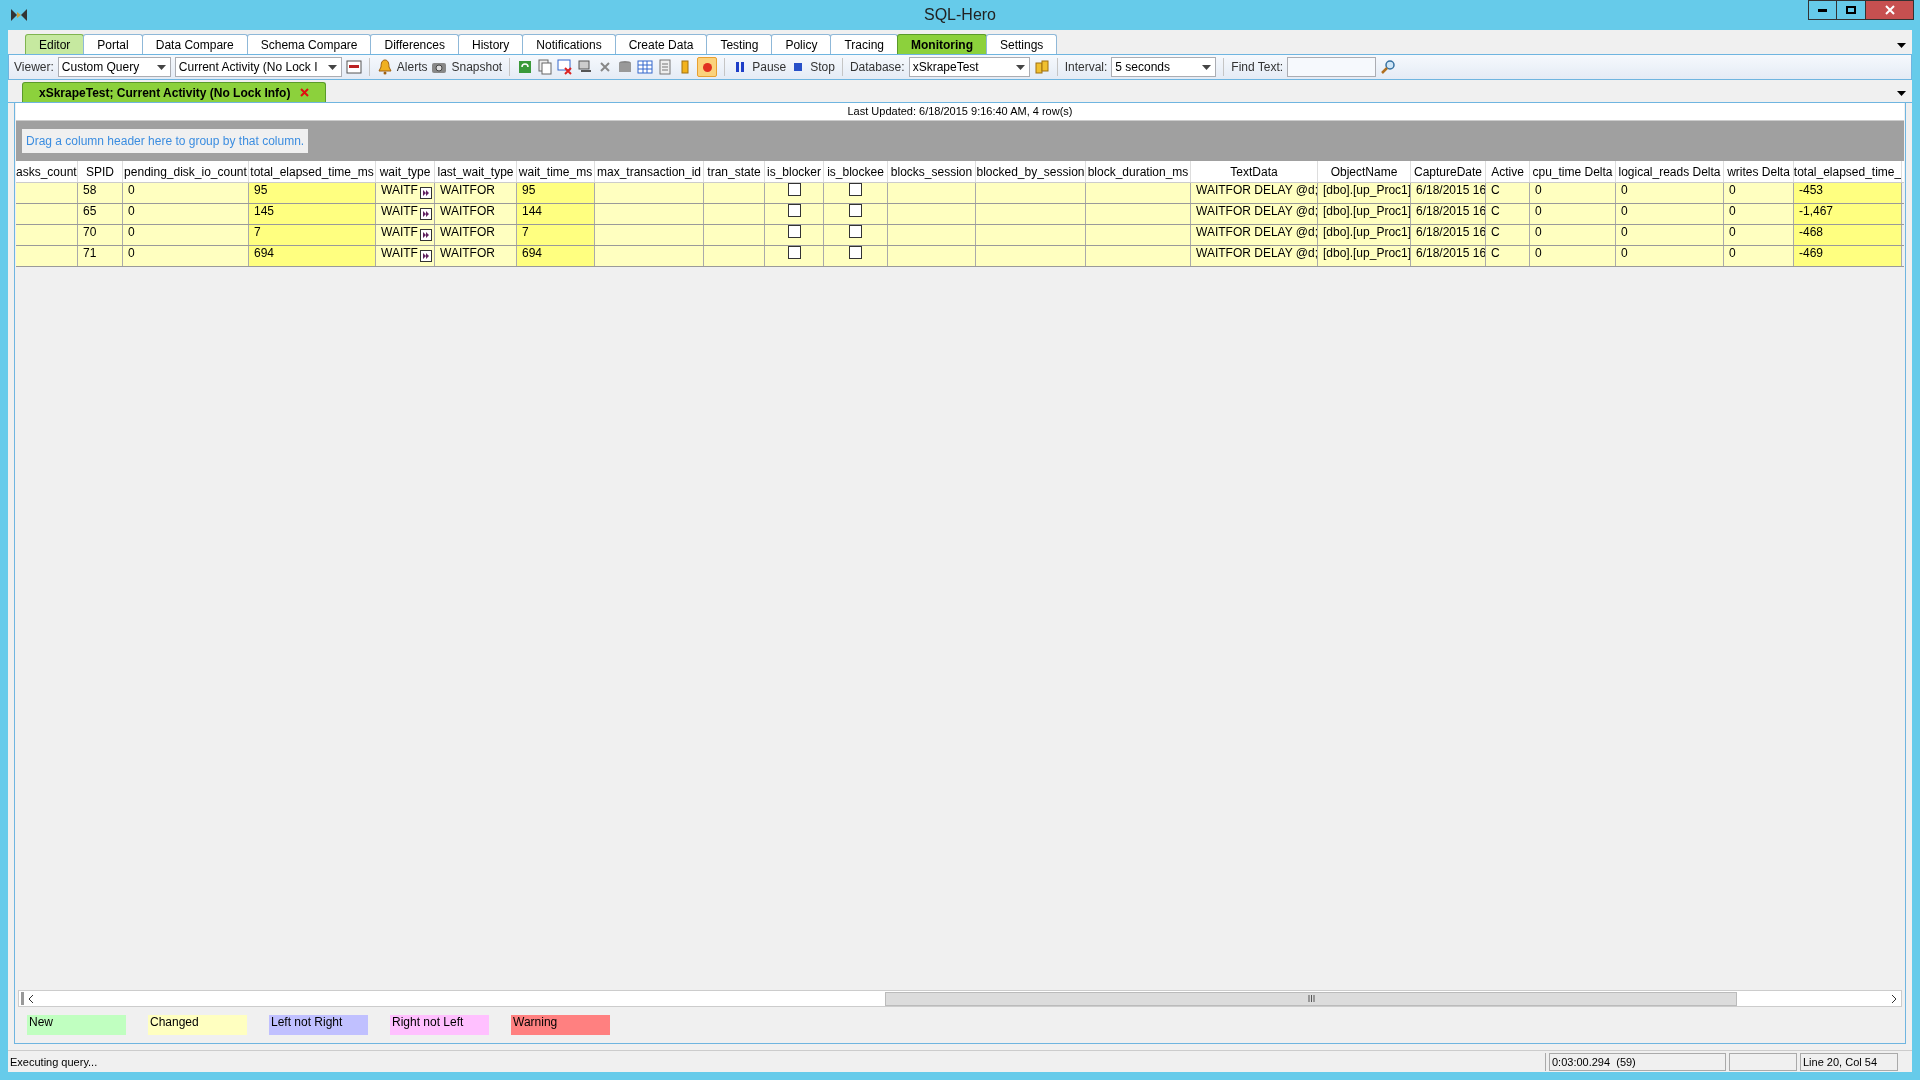 This screenshot has height=1080, width=1920. I want to click on table-cell: 71, so click(100, 256).